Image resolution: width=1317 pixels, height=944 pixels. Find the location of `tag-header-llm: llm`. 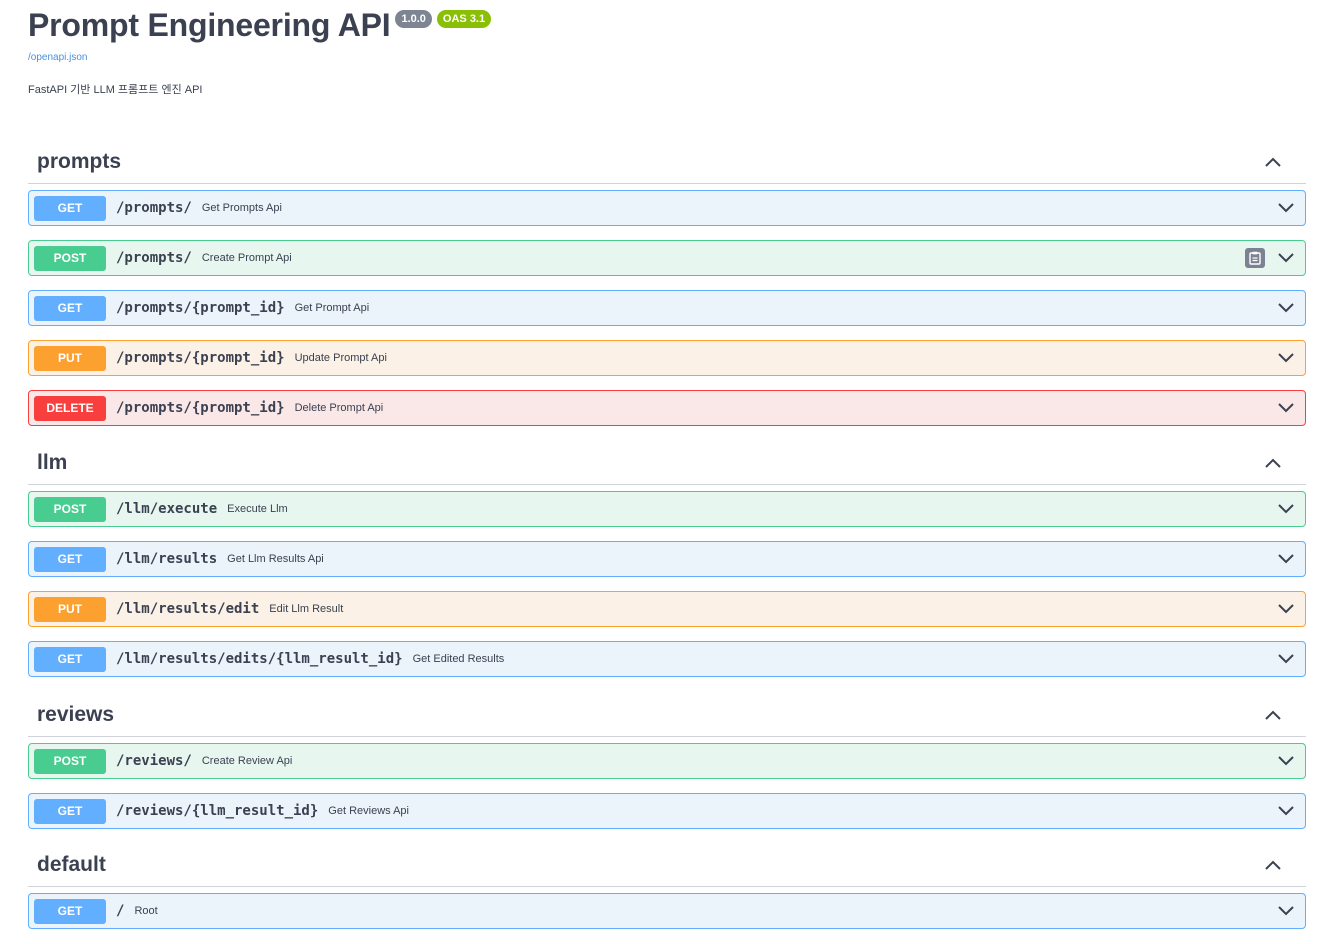

tag-header-llm: llm is located at coordinates (667, 463).